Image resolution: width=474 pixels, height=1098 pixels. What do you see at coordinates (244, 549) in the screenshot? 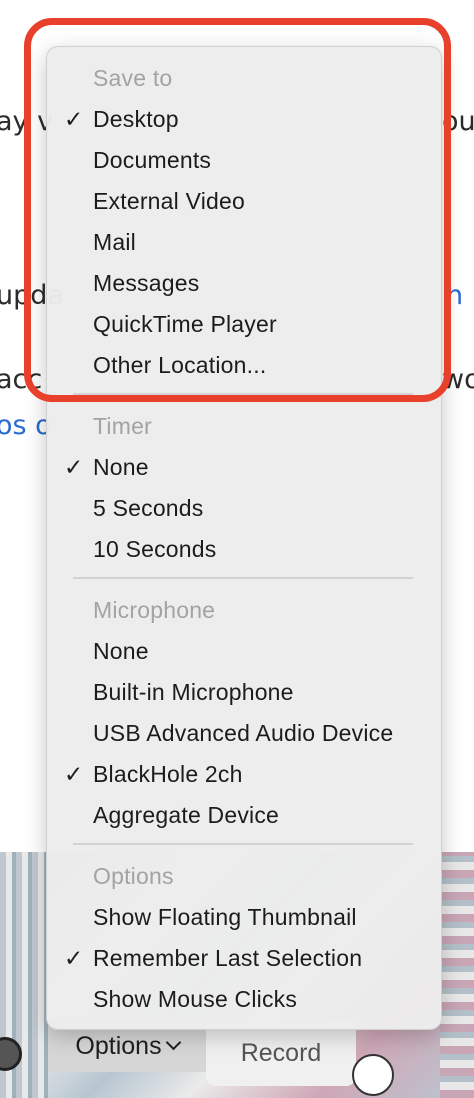
I see `menu-item-10-seconds: 10 Seconds` at bounding box center [244, 549].